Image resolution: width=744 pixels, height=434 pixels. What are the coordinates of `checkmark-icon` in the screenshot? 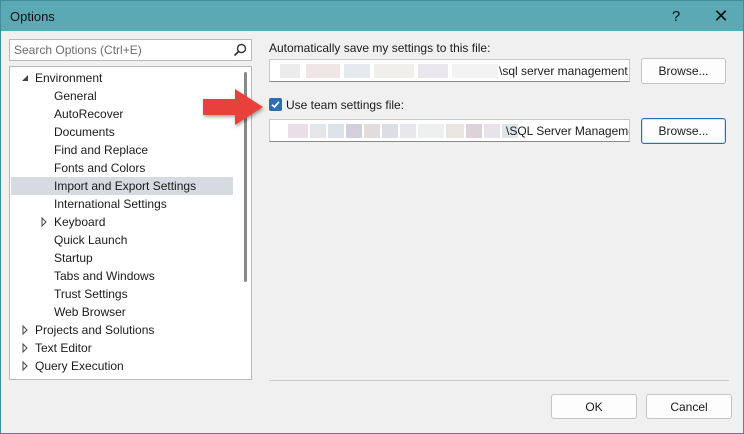 It's located at (275, 105).